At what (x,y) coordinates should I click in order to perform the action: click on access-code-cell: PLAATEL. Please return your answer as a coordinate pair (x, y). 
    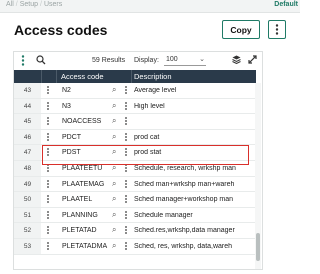
    Looking at the image, I should click on (88, 199).